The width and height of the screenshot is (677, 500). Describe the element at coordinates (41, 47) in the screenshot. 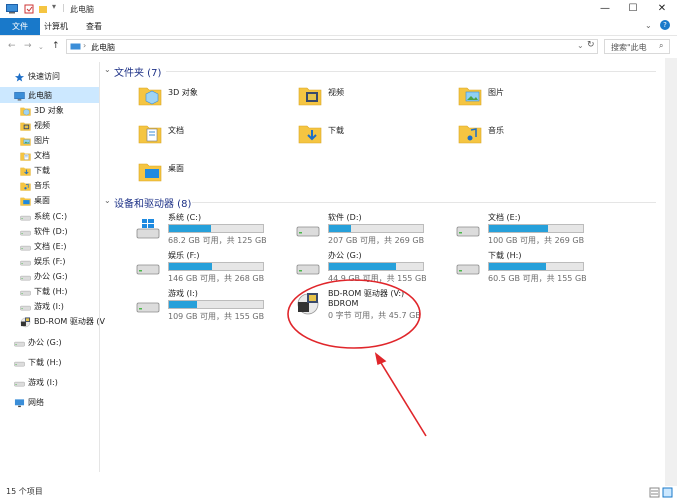

I see `recent-dropdown-icon: ⌄` at that location.